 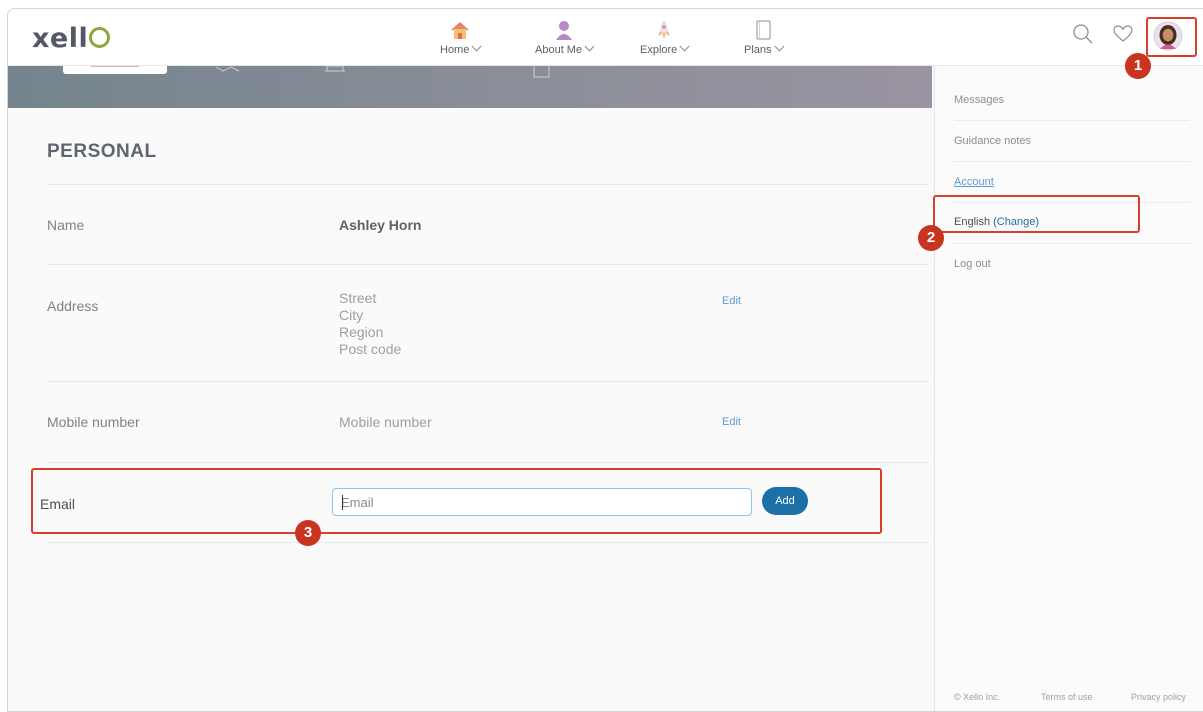 What do you see at coordinates (605, 37) in the screenshot?
I see `top-navbar: xell Home About Me Explore Plans` at bounding box center [605, 37].